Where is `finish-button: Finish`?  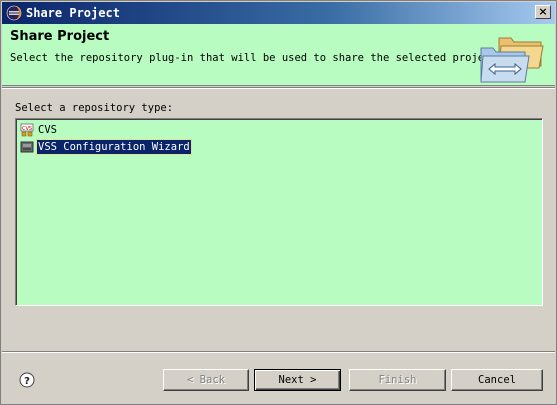 finish-button: Finish is located at coordinates (397, 380).